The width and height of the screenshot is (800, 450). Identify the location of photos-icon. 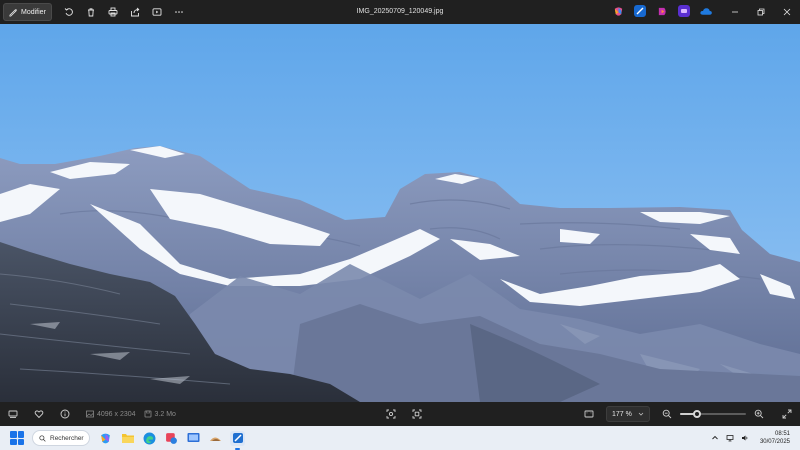
(237, 438).